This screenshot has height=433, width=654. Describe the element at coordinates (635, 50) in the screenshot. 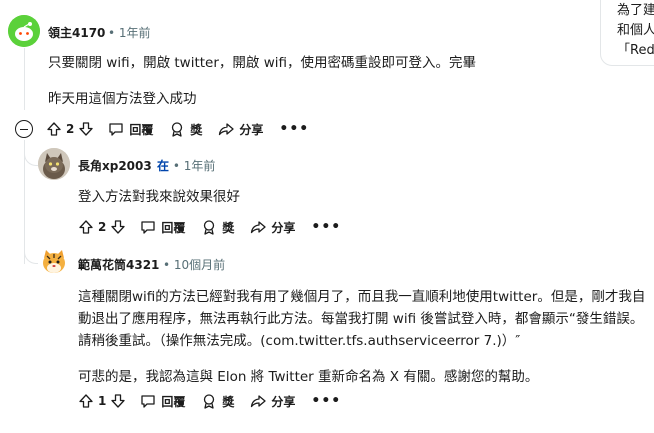

I see `sidebar-line: 「Red` at that location.